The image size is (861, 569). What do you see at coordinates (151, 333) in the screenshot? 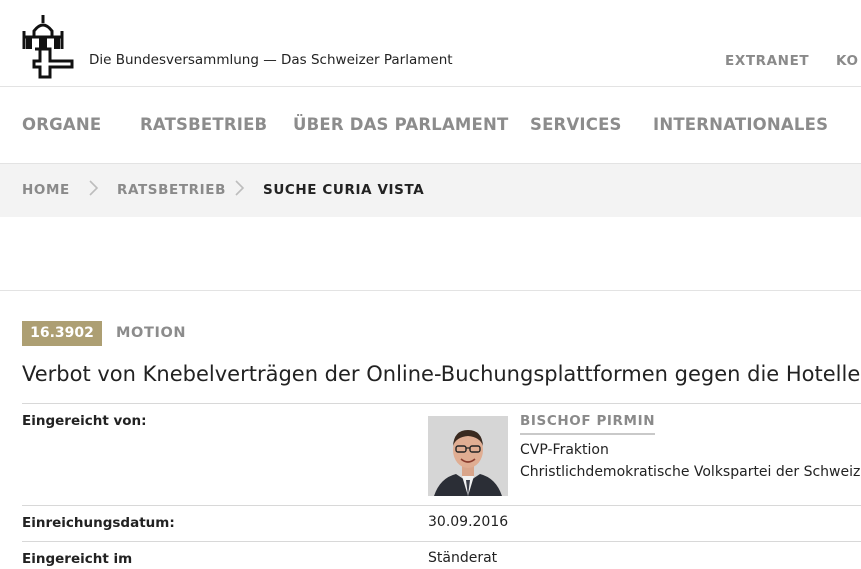
I see `business-type-label: MOTION` at bounding box center [151, 333].